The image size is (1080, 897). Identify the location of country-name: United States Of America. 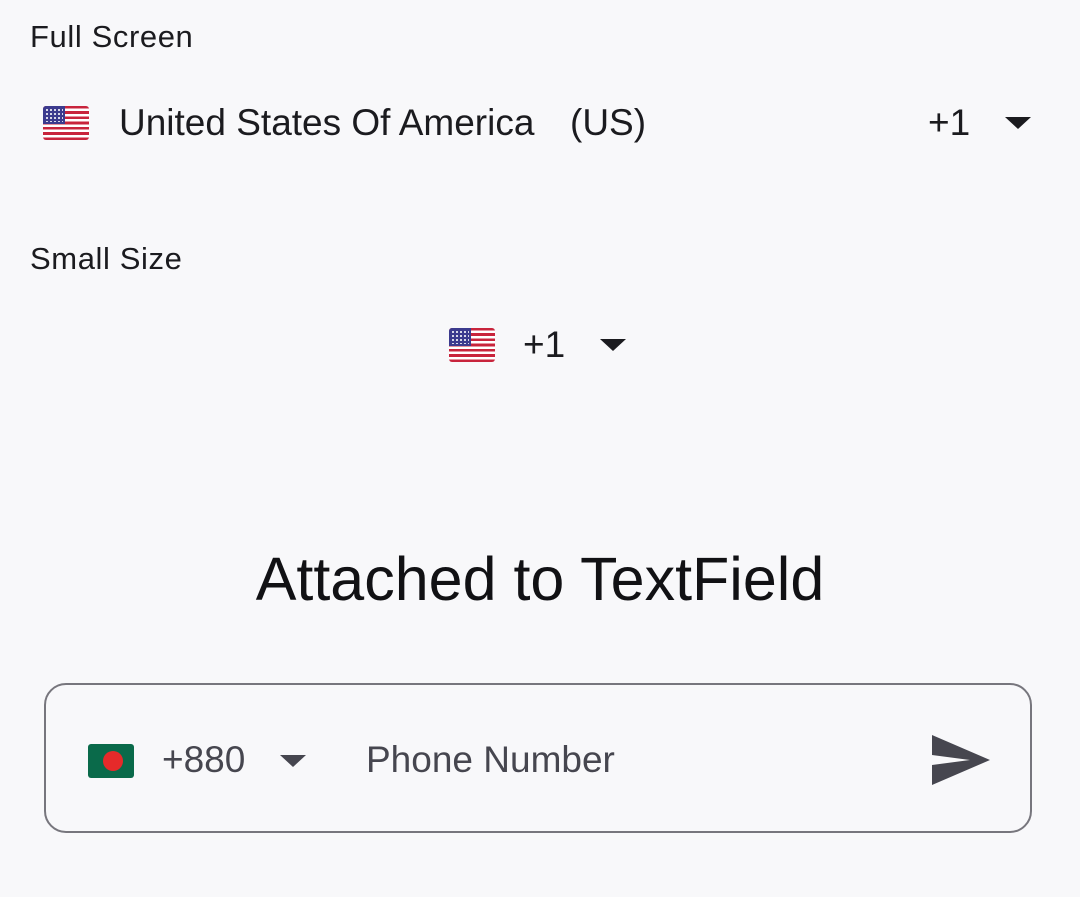
(327, 122).